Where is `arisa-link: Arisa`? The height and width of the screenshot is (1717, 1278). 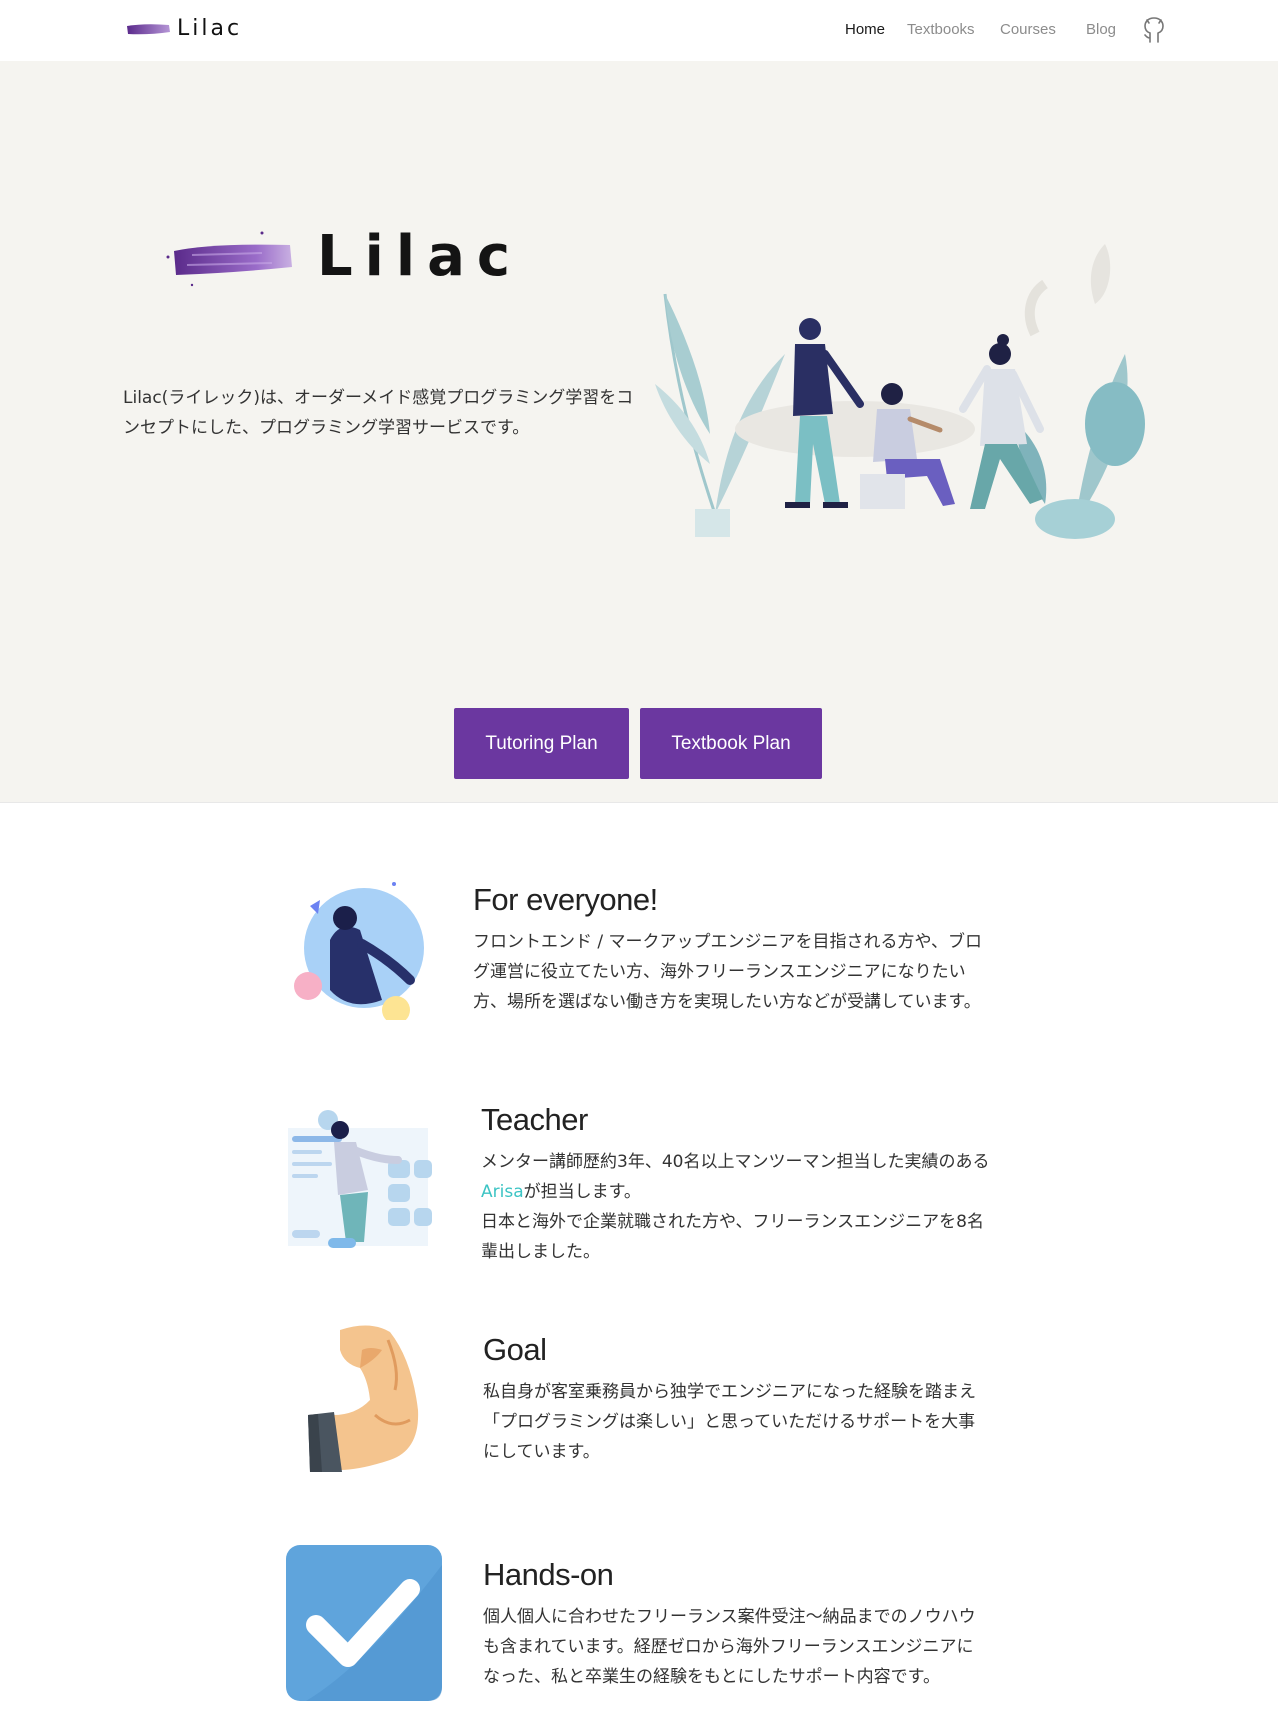
arisa-link: Arisa is located at coordinates (502, 1192).